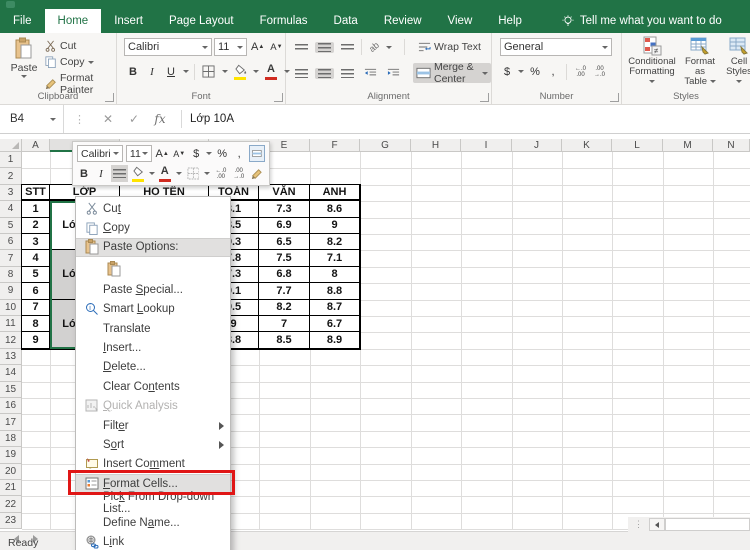  Describe the element at coordinates (36, 307) in the screenshot. I see `cell-A10: 7` at that location.